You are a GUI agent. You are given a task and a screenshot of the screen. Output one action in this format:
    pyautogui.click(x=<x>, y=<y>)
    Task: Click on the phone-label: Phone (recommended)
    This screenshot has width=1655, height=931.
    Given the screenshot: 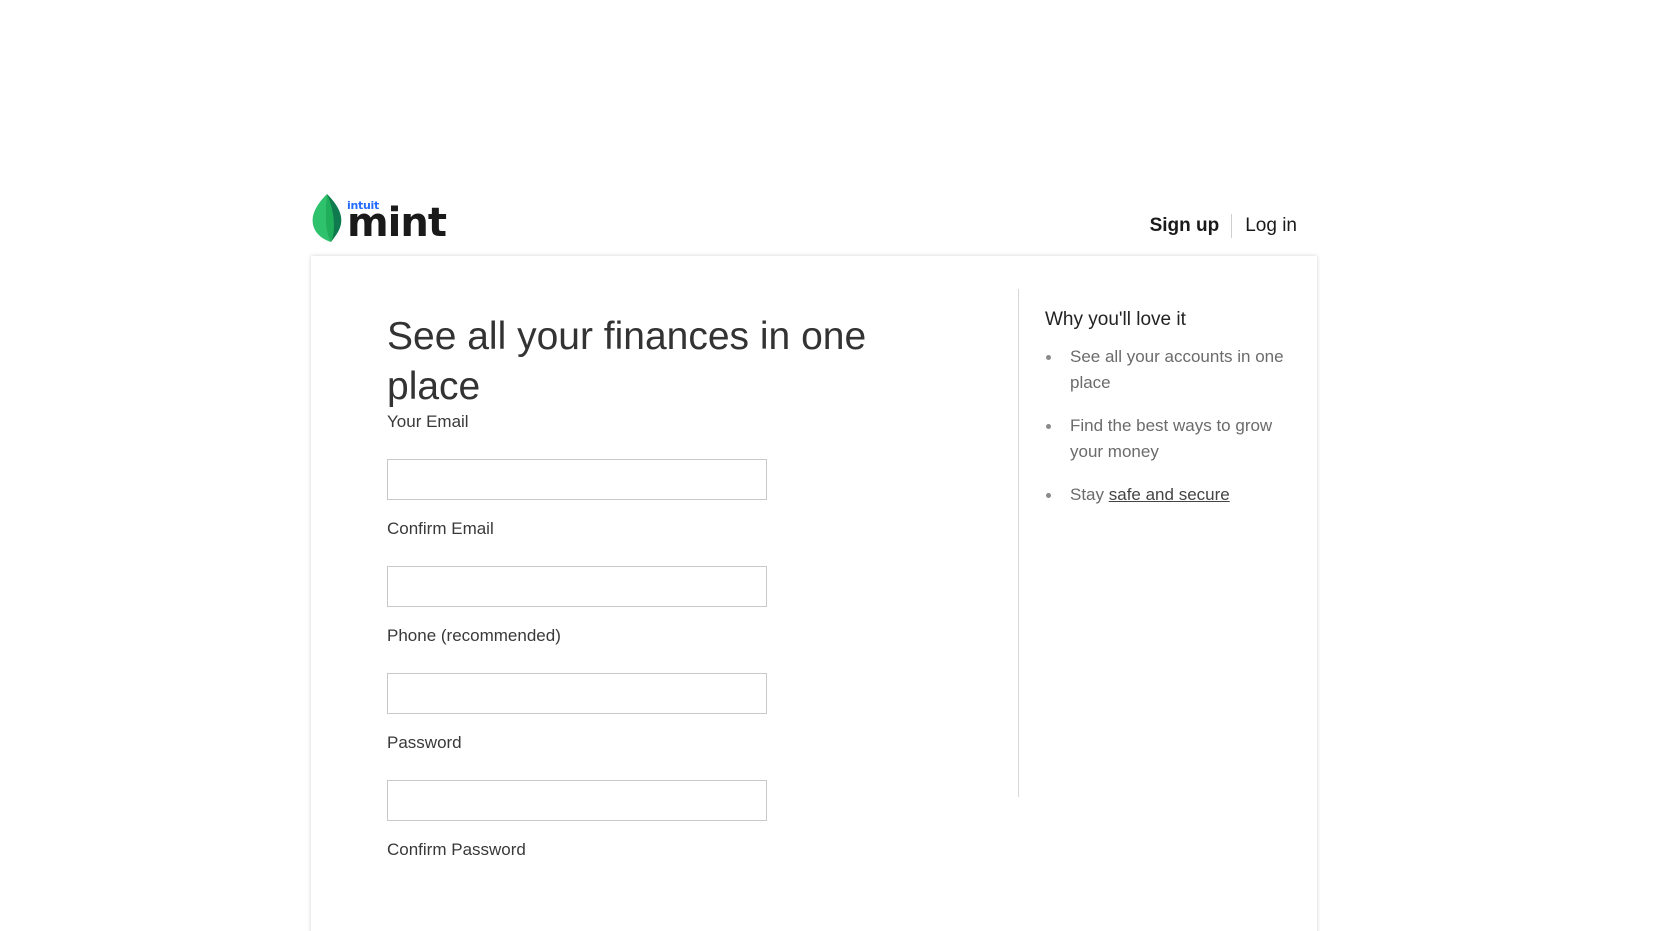 What is the action you would take?
    pyautogui.click(x=474, y=635)
    